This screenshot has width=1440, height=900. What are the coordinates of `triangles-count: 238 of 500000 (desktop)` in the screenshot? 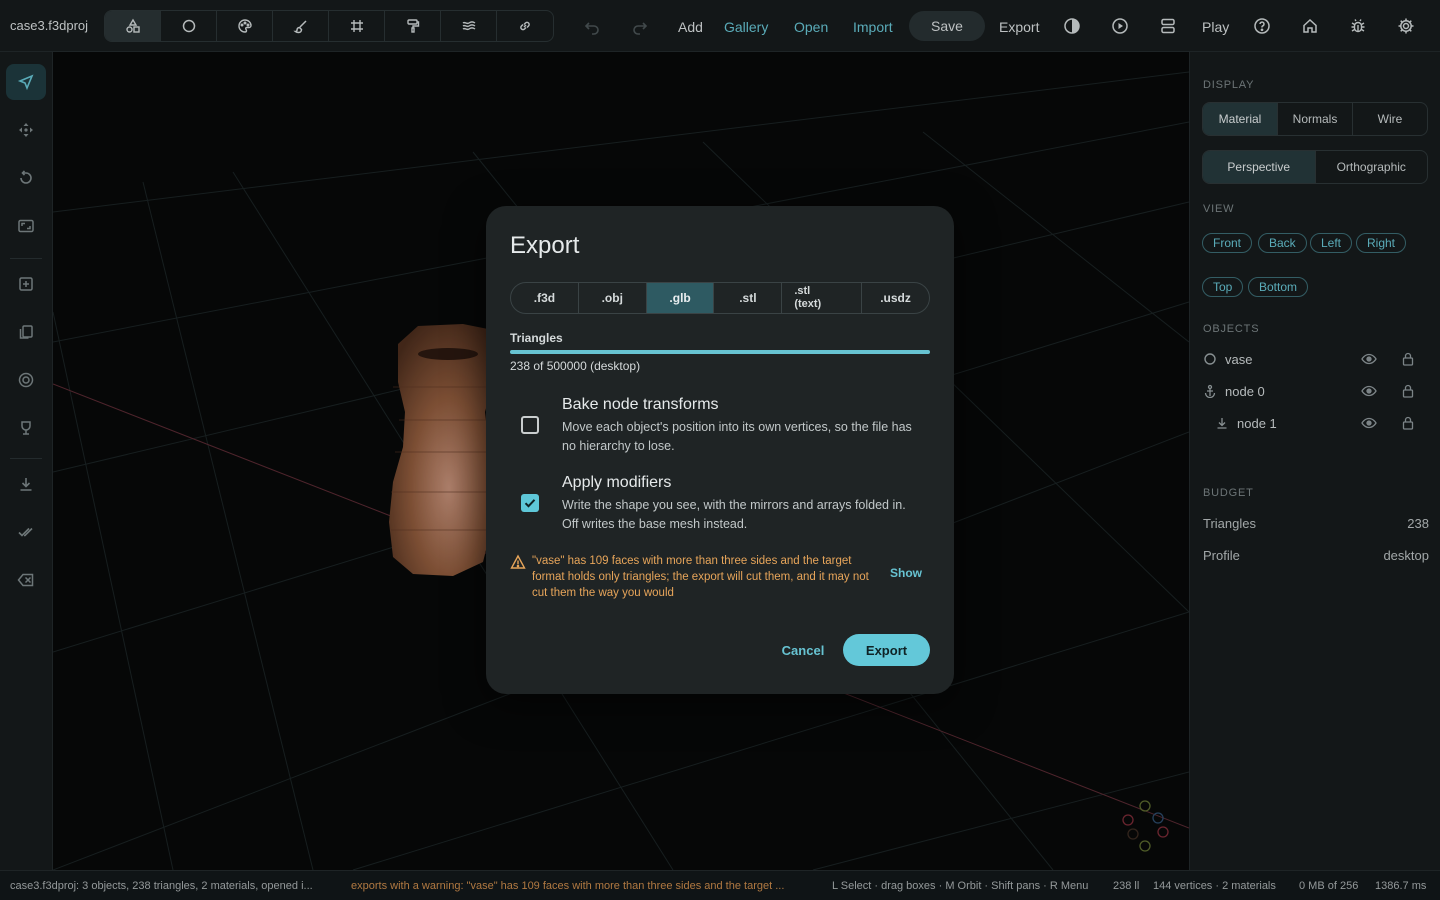 It's located at (575, 366).